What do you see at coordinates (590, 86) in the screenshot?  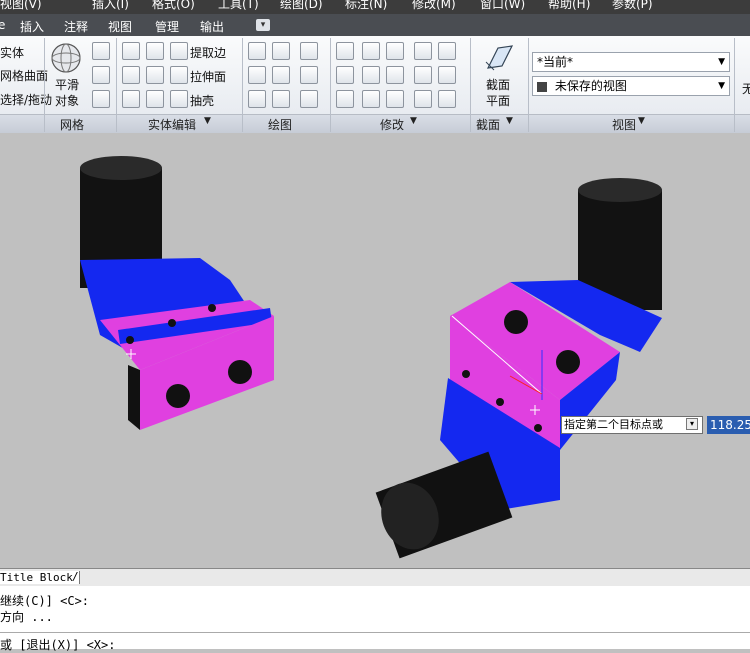 I see `saved-view-value: 未保存的视图` at bounding box center [590, 86].